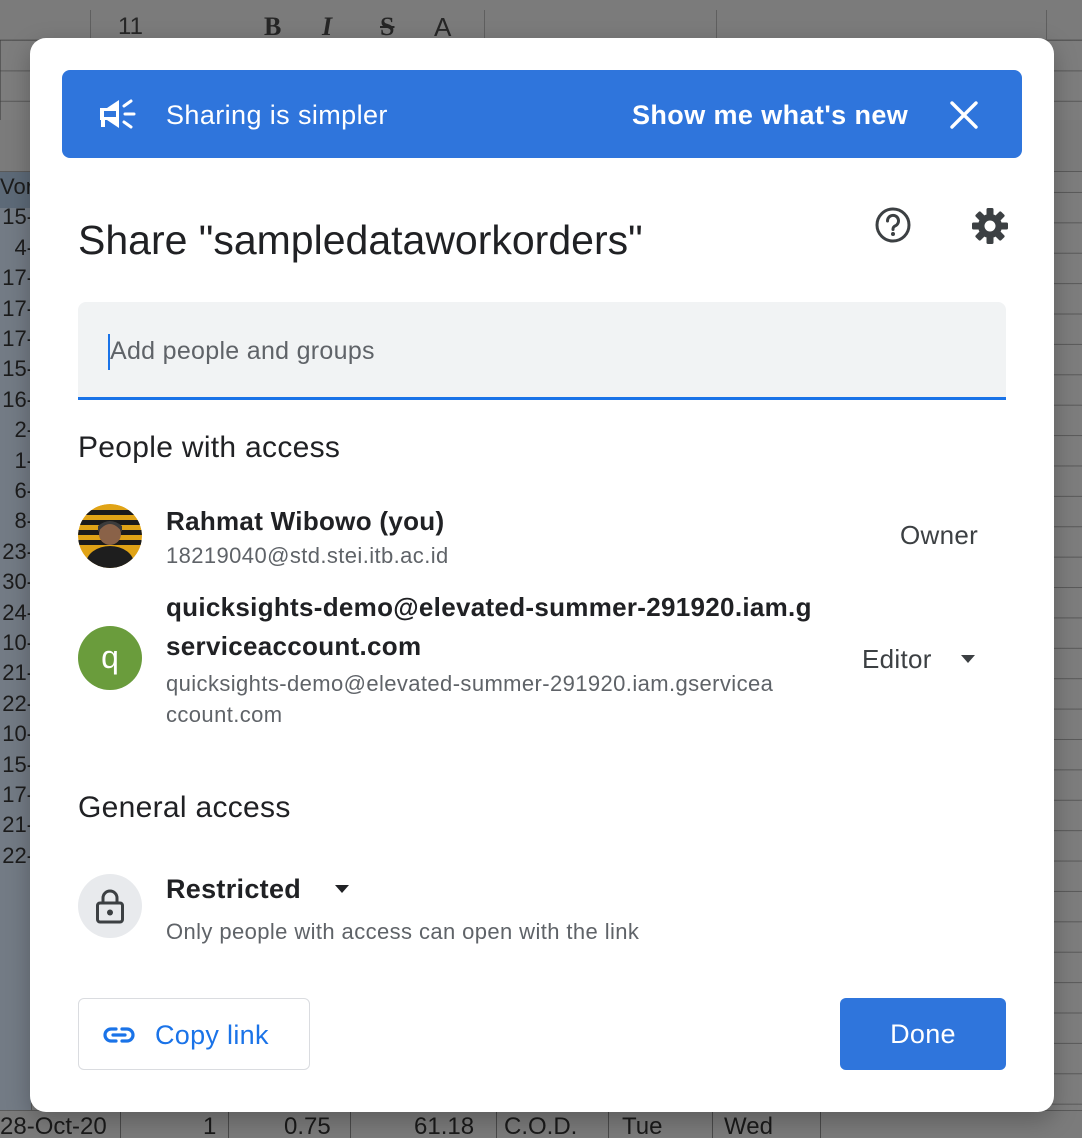  I want to click on column-a-cell: 4-, so click(17, 248).